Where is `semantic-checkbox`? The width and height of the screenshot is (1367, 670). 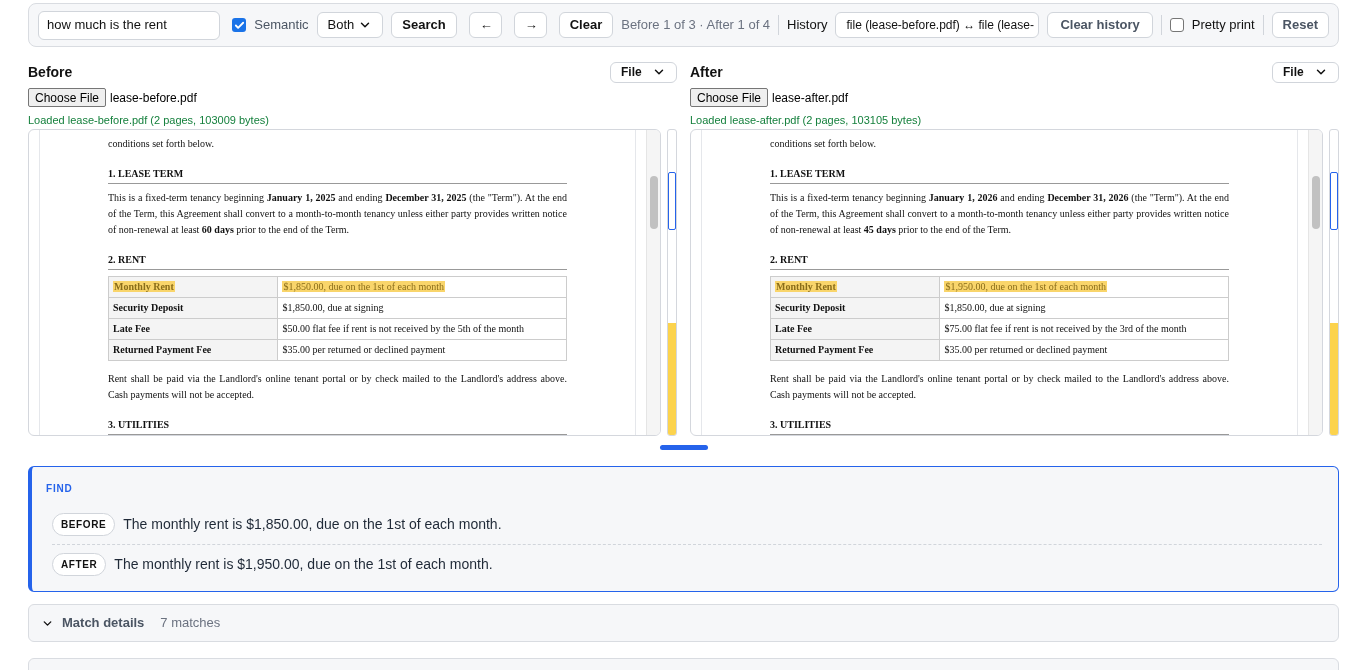 semantic-checkbox is located at coordinates (239, 25).